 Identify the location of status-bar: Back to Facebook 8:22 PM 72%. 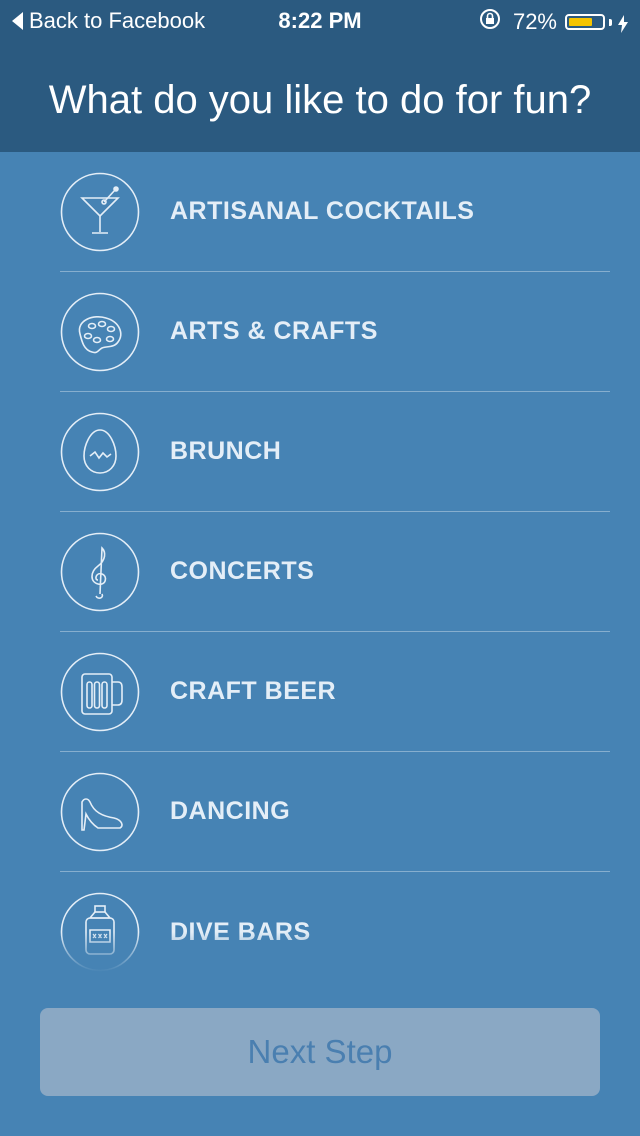
(320, 20).